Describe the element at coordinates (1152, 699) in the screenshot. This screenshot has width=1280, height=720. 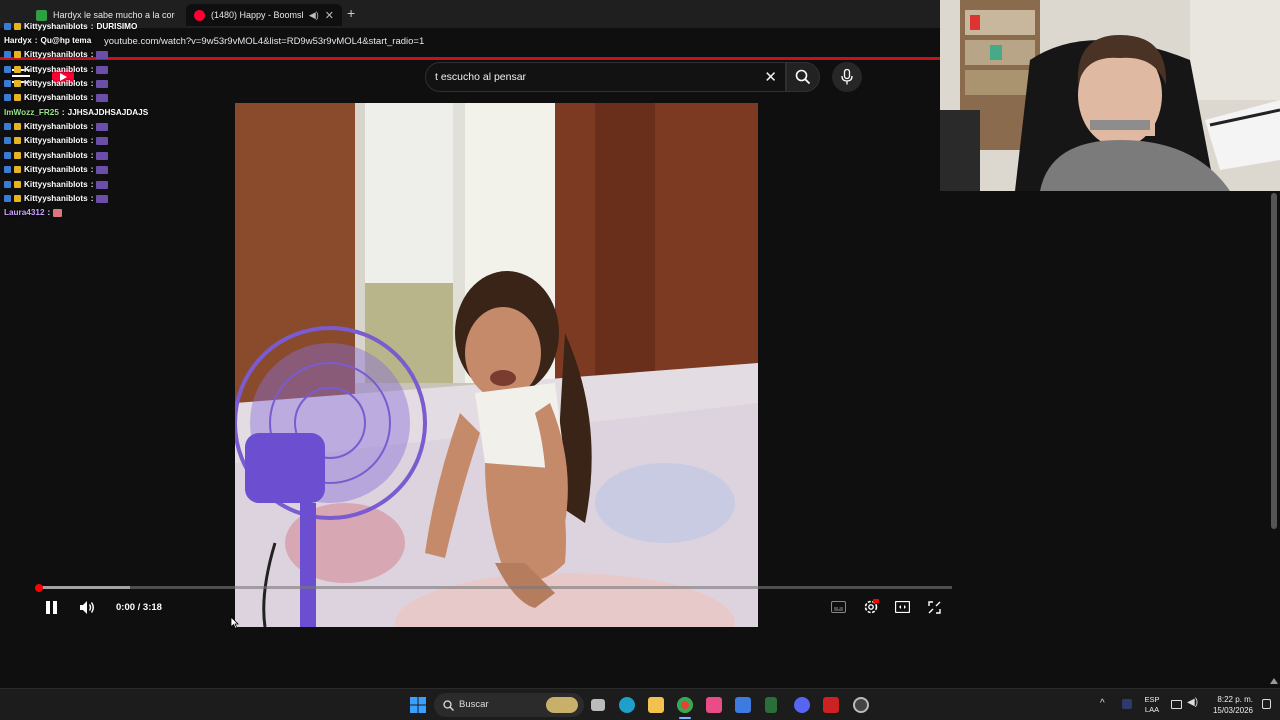
I see `language-code: ESP` at that location.